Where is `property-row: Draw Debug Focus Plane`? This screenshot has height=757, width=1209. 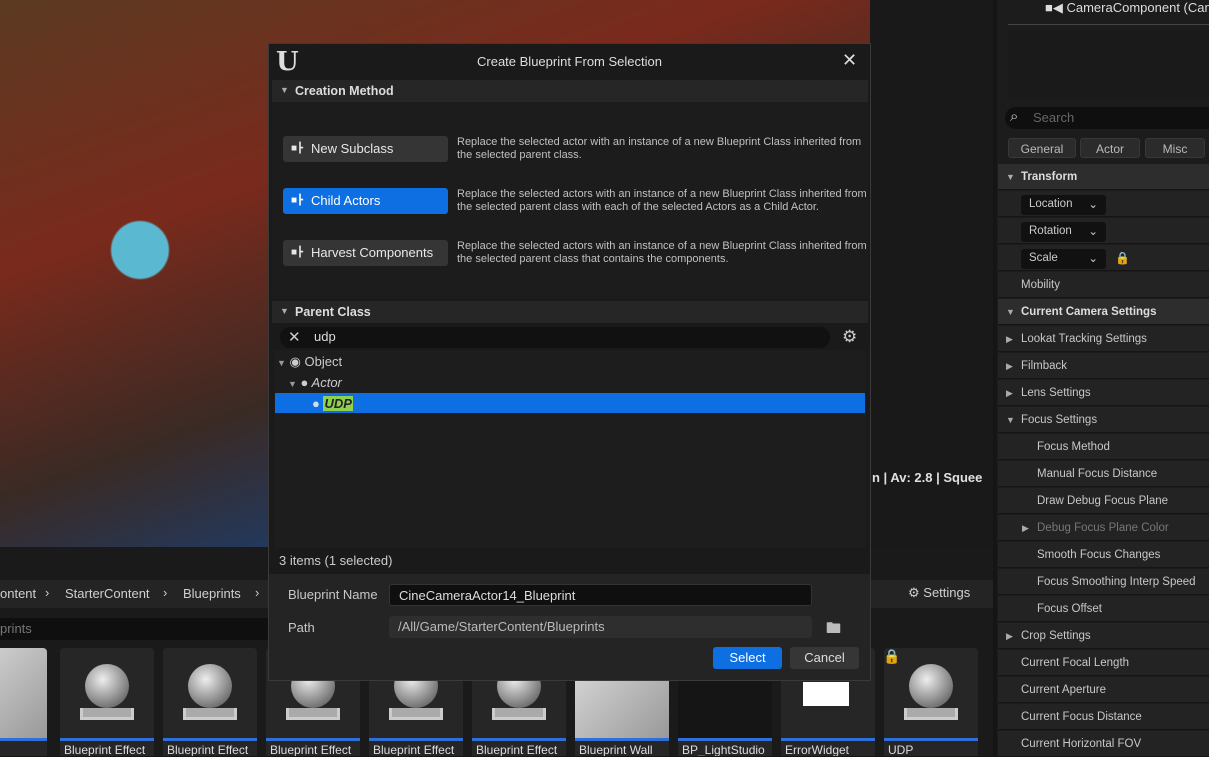 property-row: Draw Debug Focus Plane is located at coordinates (1103, 501).